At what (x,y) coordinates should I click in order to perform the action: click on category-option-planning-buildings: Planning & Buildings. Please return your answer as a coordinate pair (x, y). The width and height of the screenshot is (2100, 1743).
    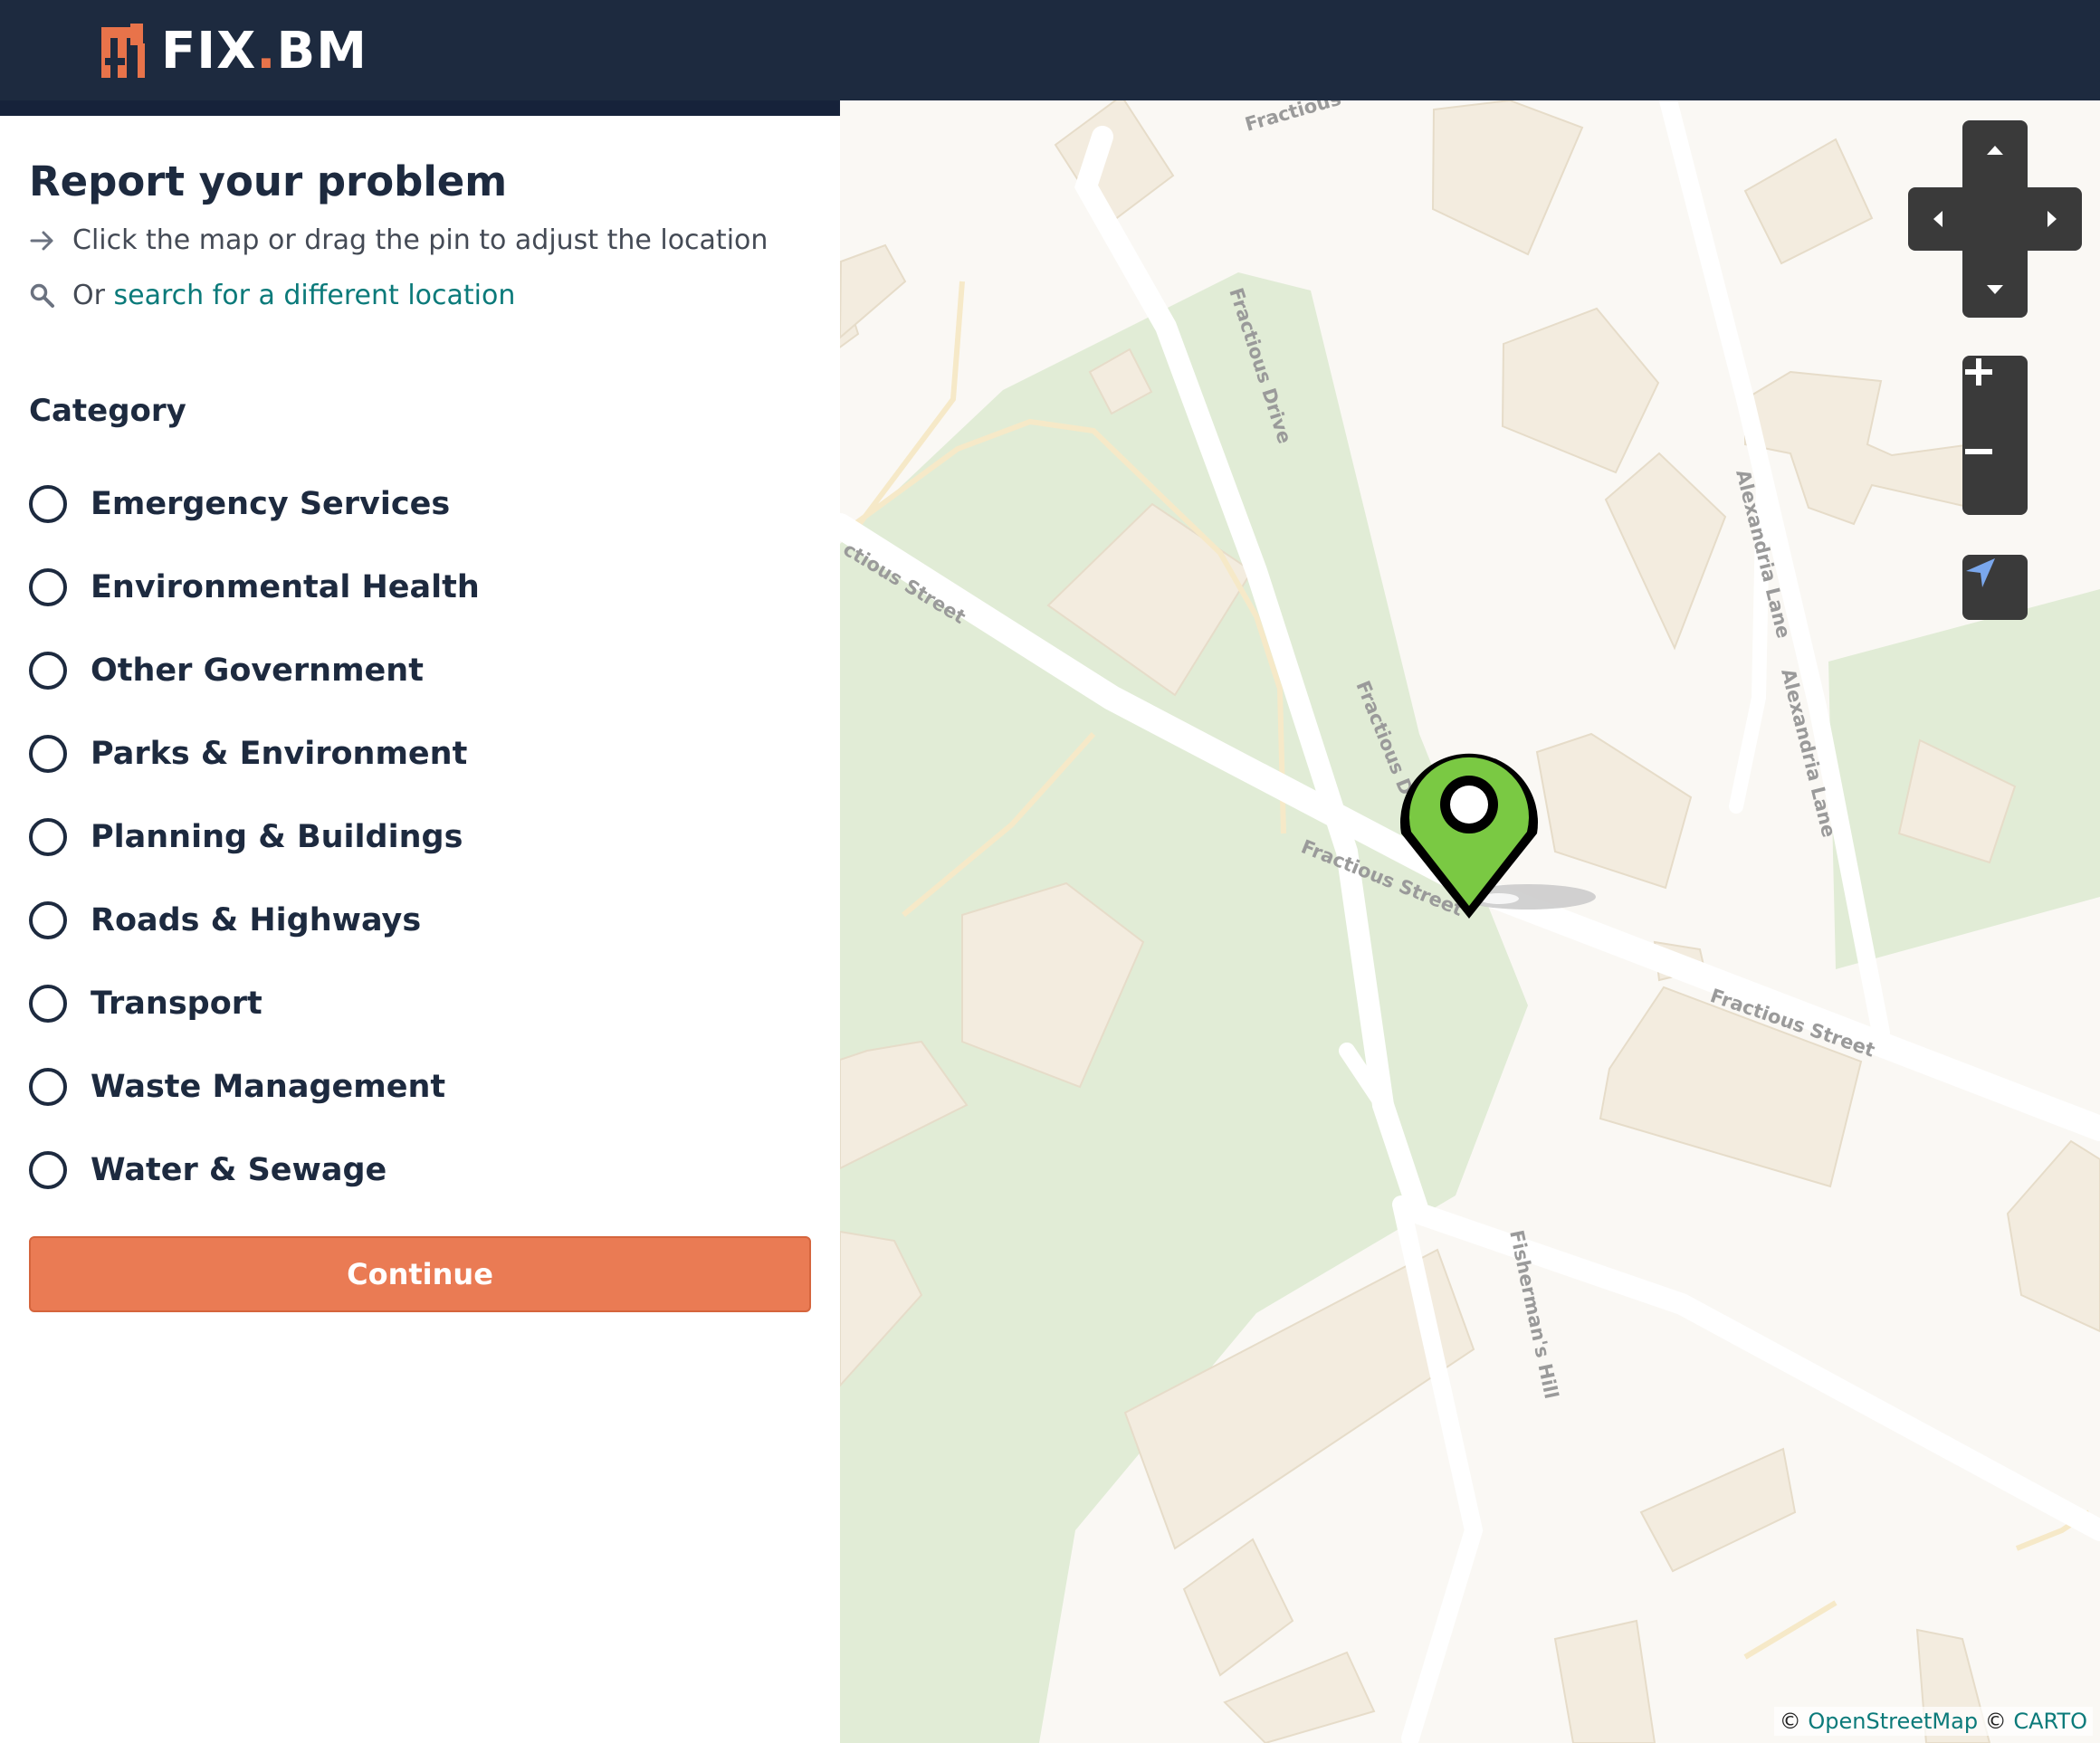
    Looking at the image, I should click on (255, 837).